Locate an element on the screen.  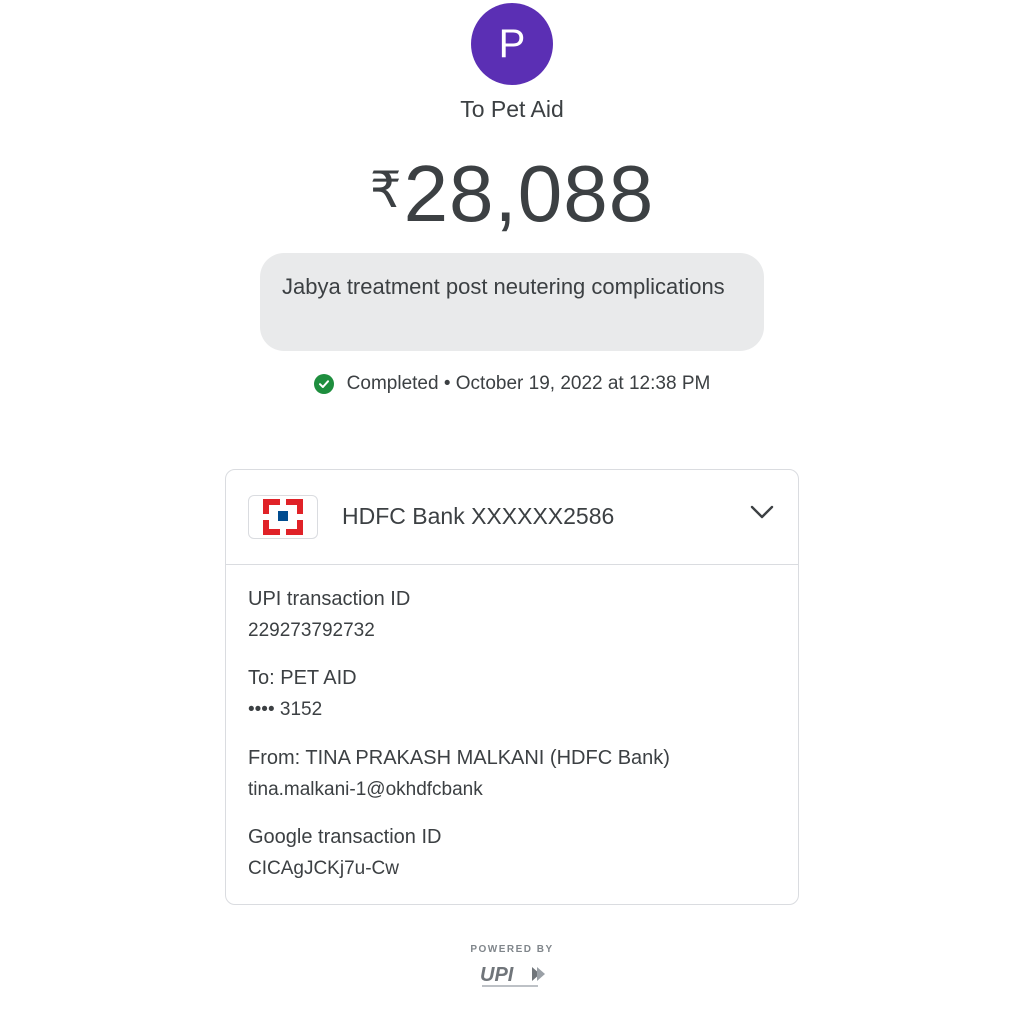
payment-amount: ₹28,088 is located at coordinates (512, 194).